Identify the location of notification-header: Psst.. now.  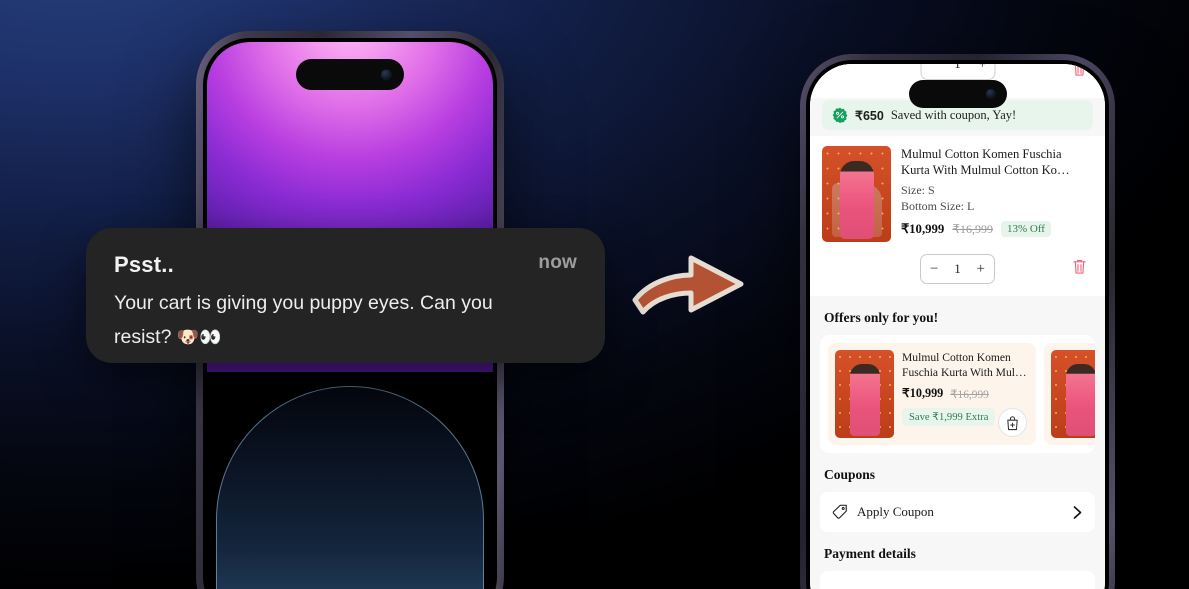
(345, 265).